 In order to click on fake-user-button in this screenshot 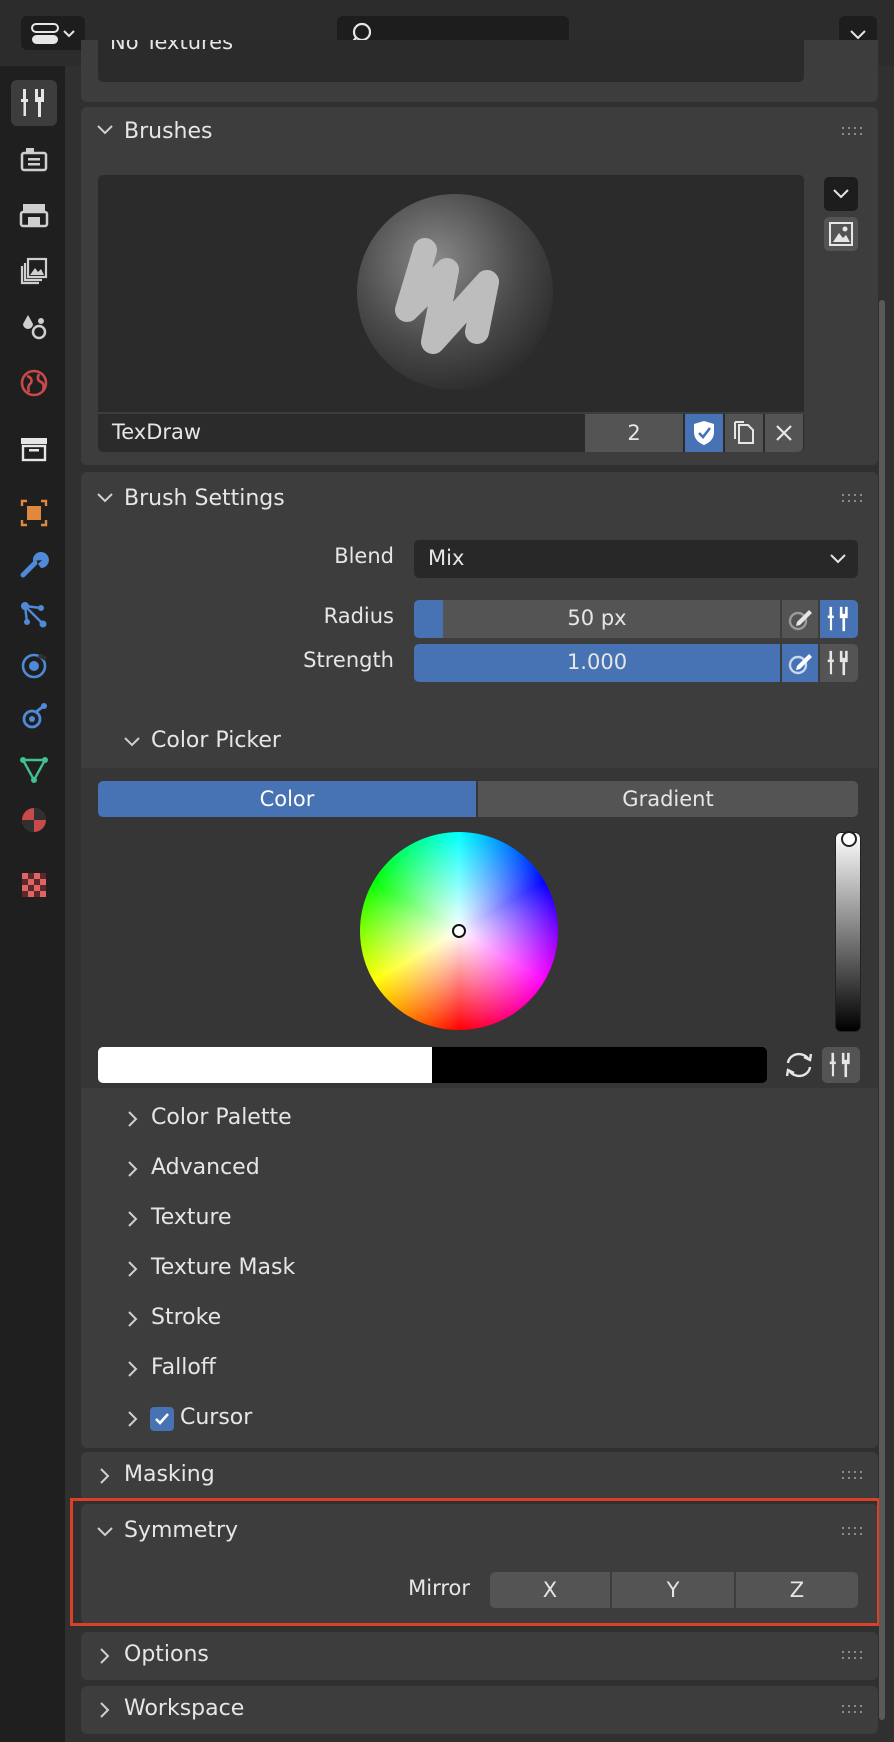, I will do `click(704, 433)`.